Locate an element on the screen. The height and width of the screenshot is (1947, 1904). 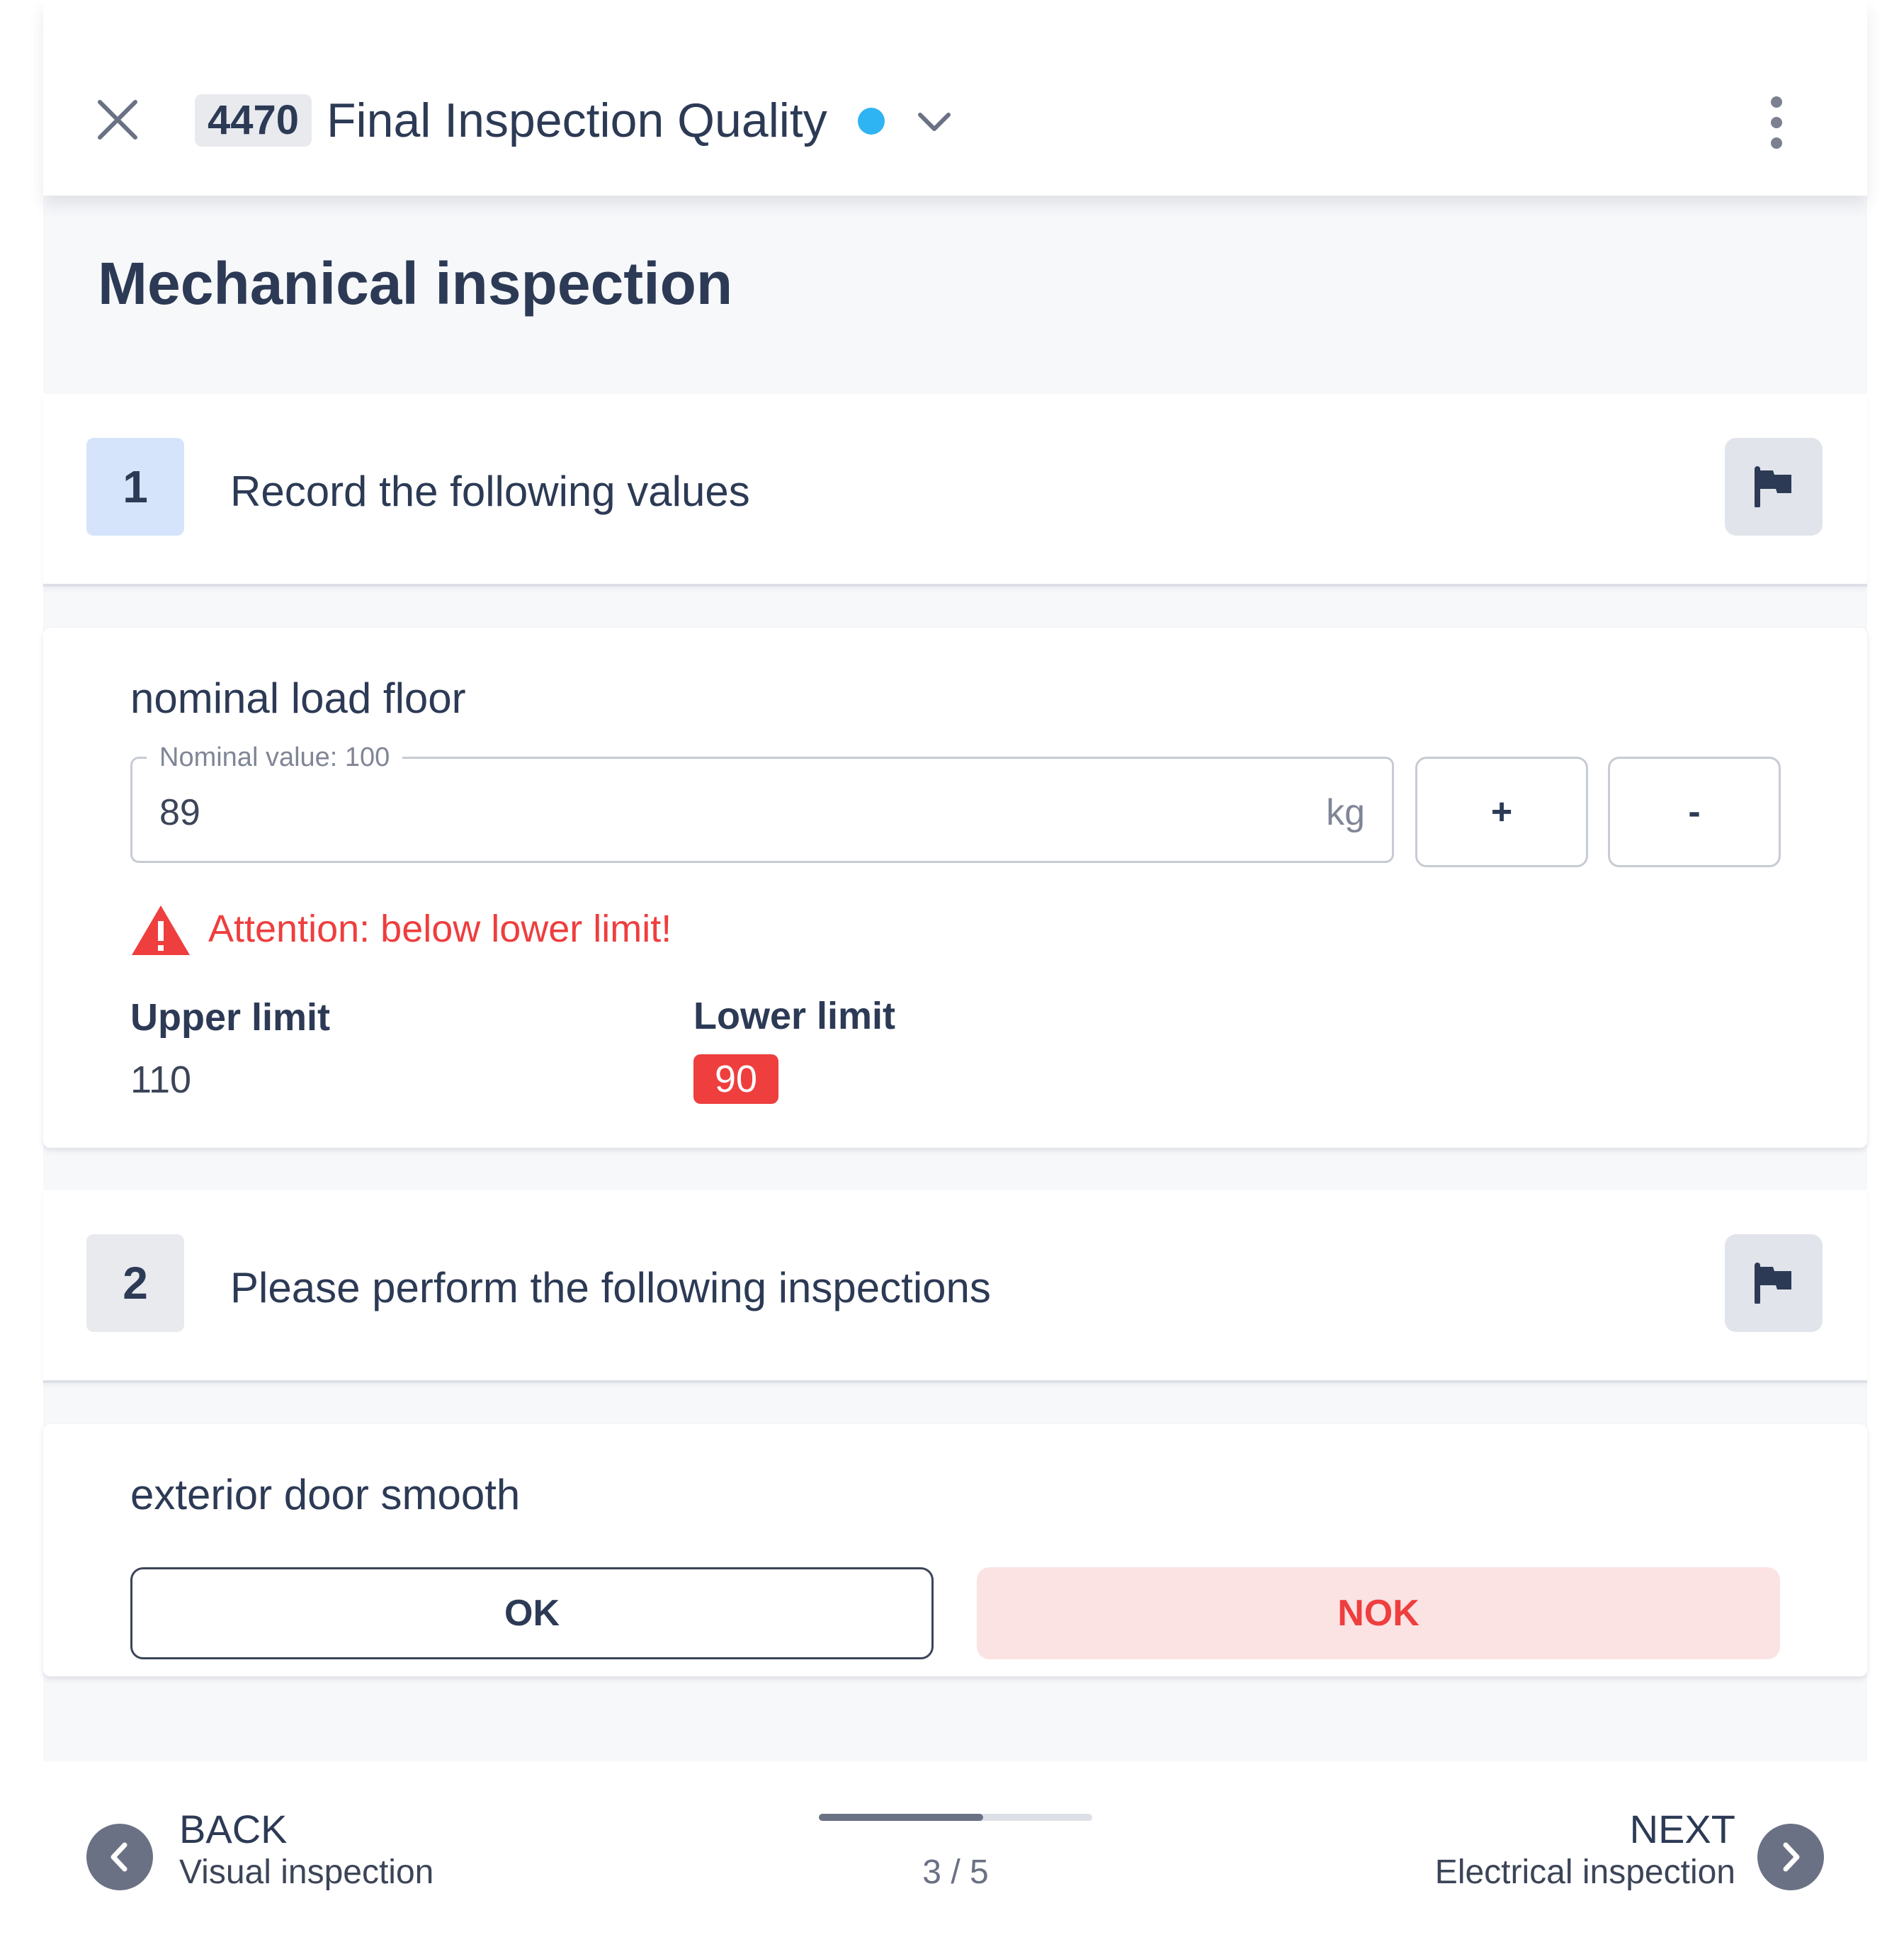
step-title: Record the following values is located at coordinates (490, 491).